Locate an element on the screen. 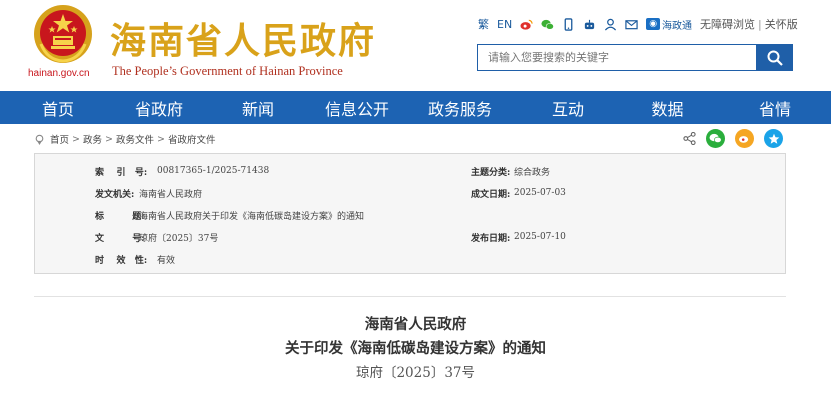  document-number: 琼府〔2025〕37号 is located at coordinates (415, 373).